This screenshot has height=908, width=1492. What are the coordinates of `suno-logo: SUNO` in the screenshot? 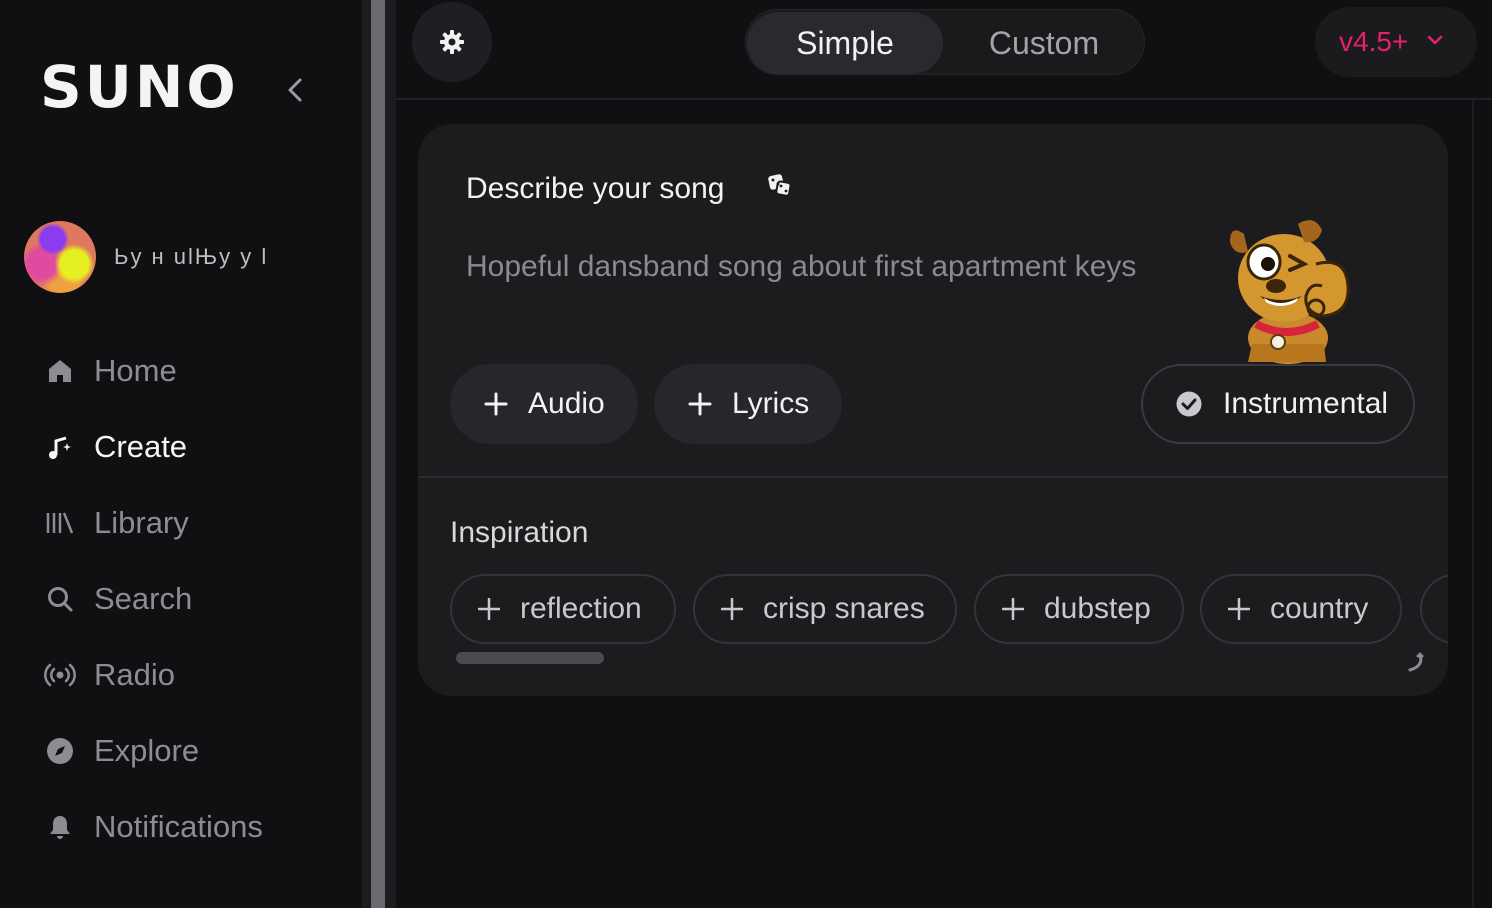 It's located at (139, 87).